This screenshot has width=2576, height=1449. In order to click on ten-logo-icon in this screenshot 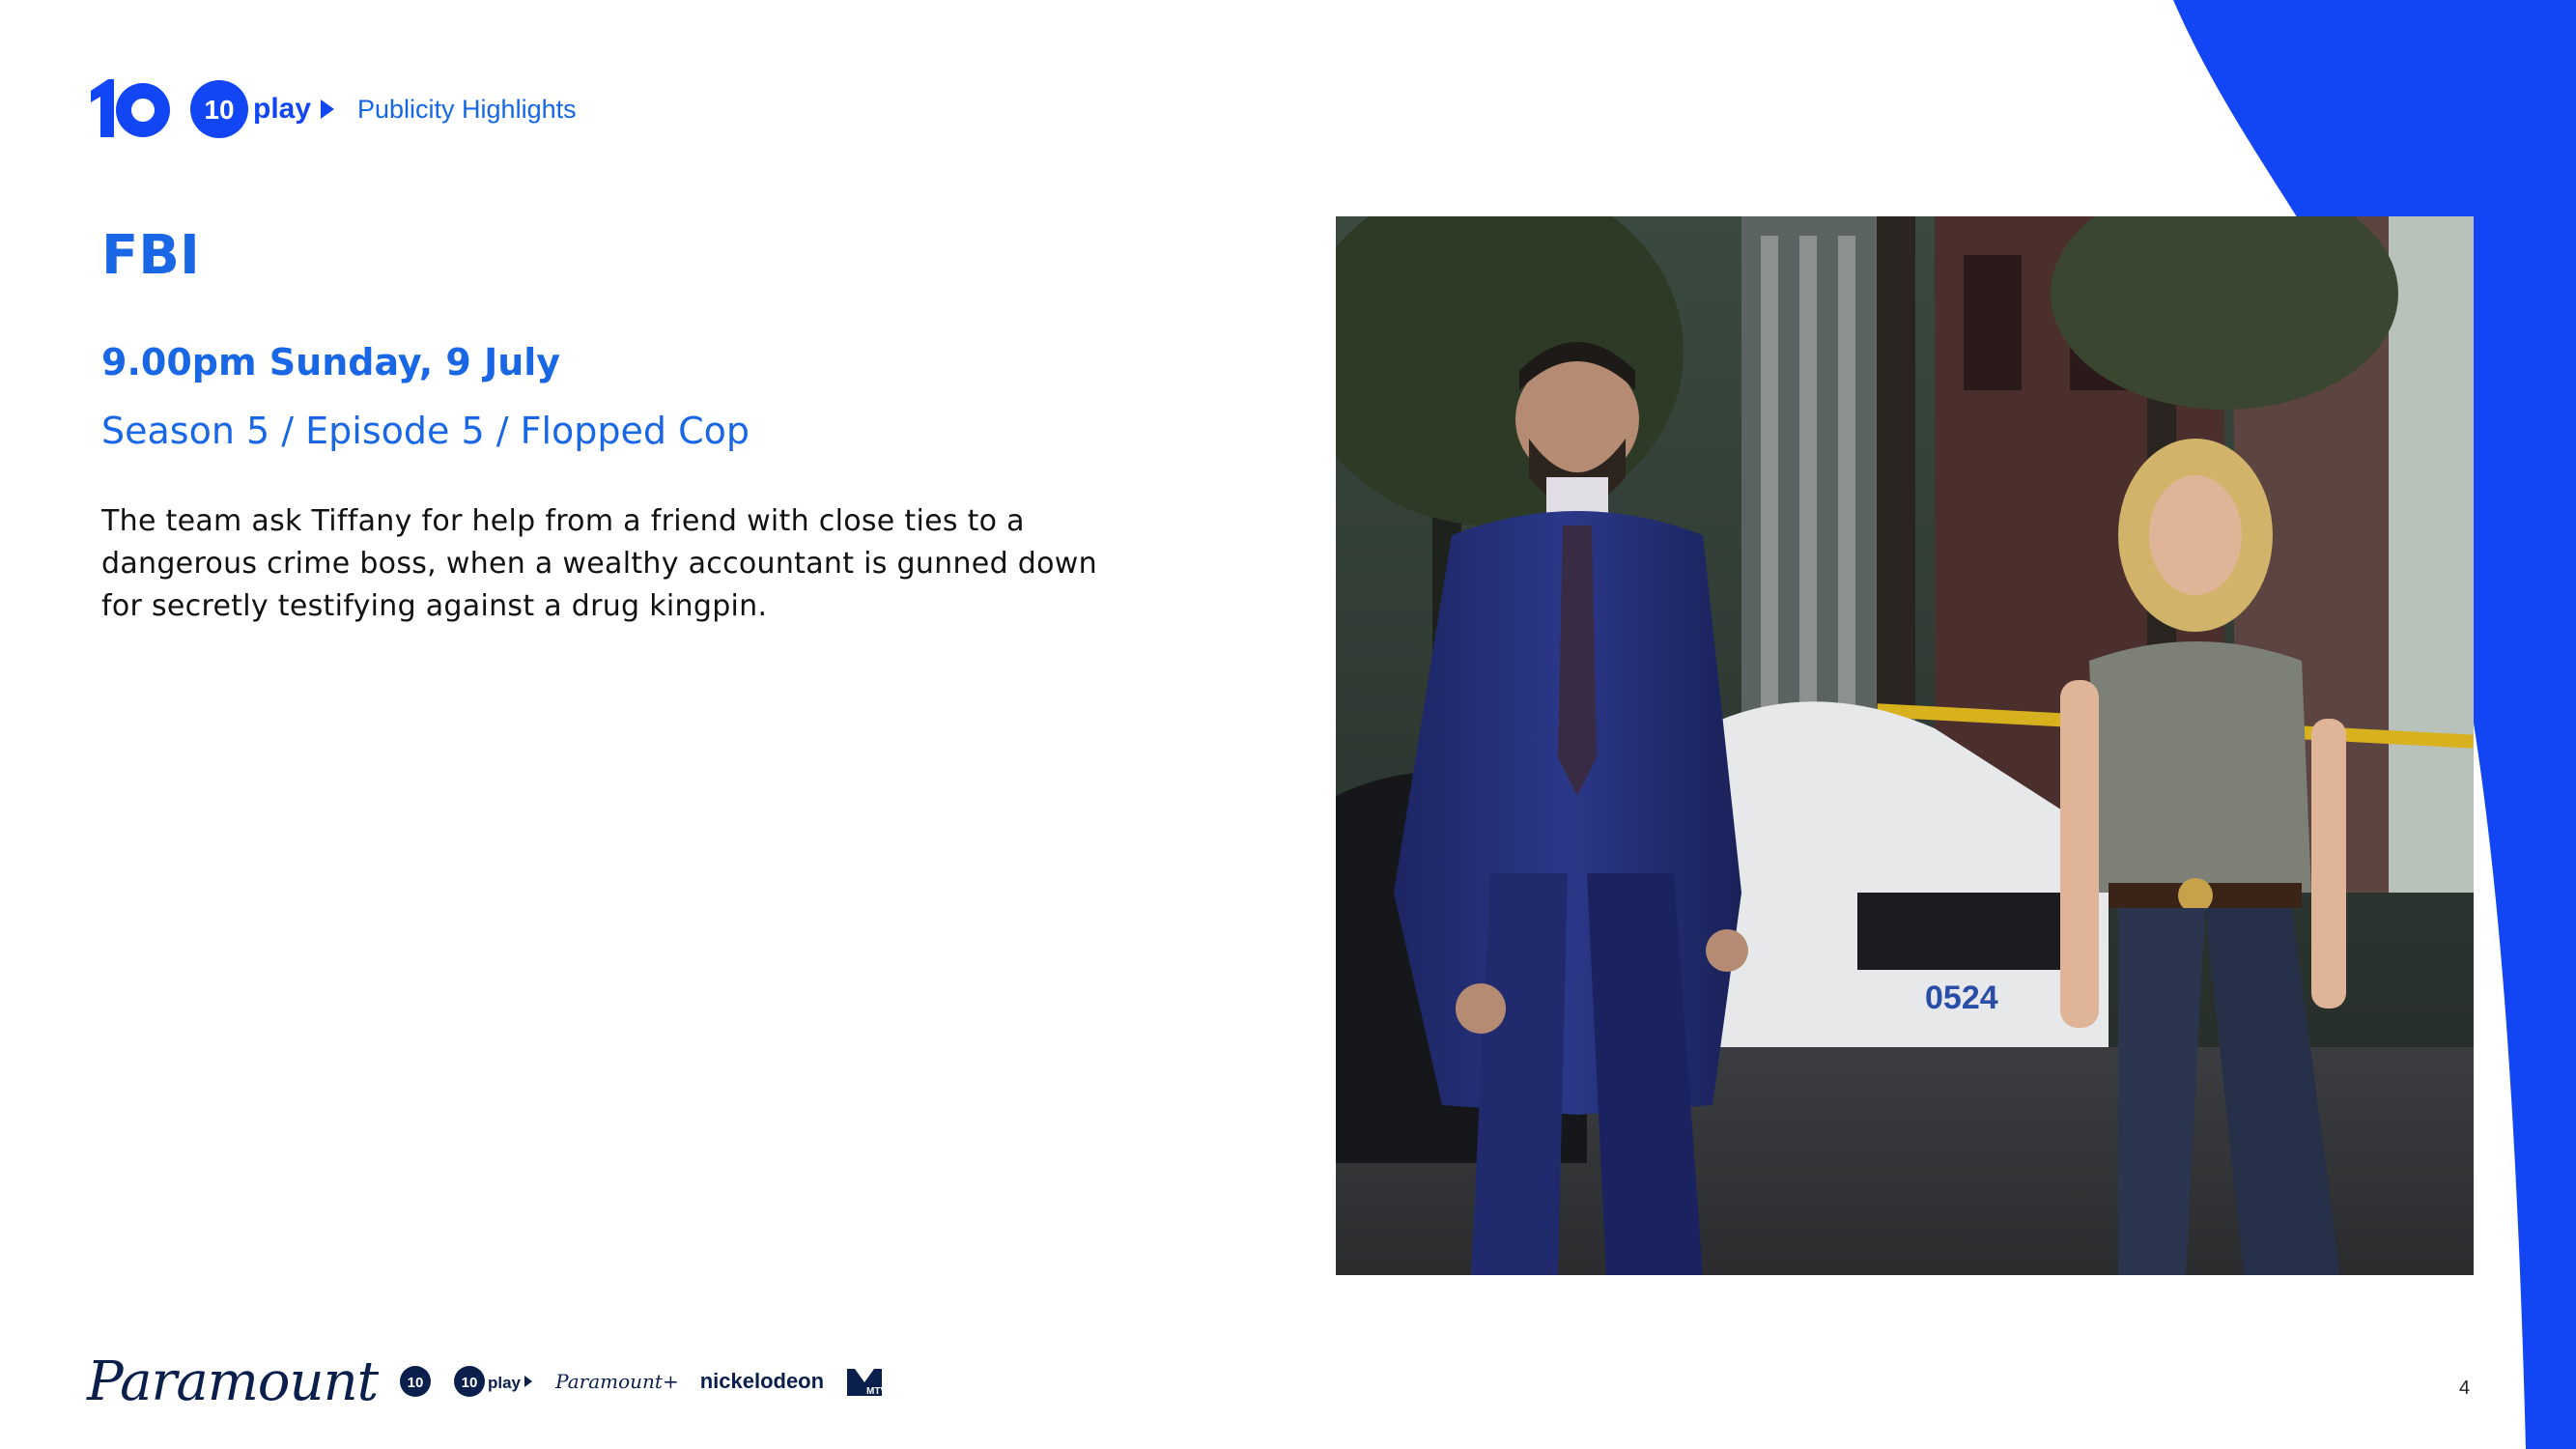, I will do `click(130, 108)`.